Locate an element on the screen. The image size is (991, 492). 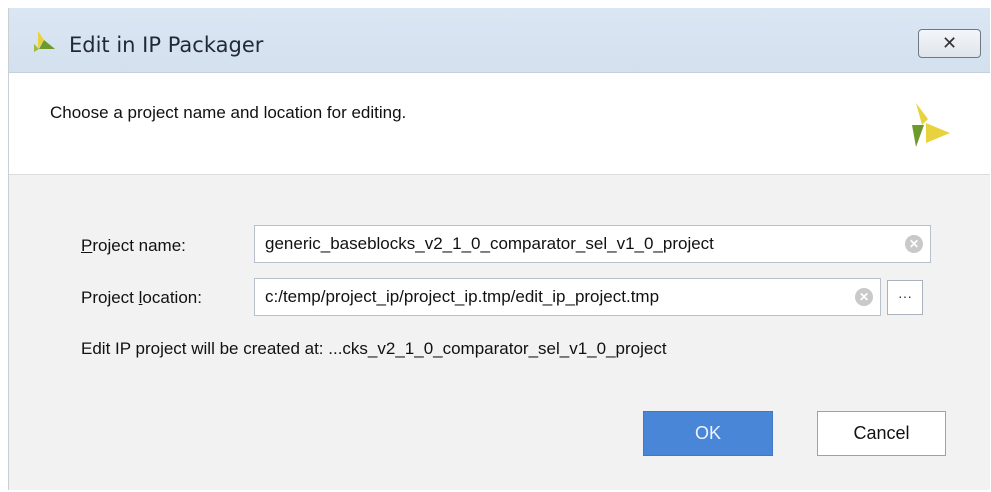
project-name-input is located at coordinates (580, 244).